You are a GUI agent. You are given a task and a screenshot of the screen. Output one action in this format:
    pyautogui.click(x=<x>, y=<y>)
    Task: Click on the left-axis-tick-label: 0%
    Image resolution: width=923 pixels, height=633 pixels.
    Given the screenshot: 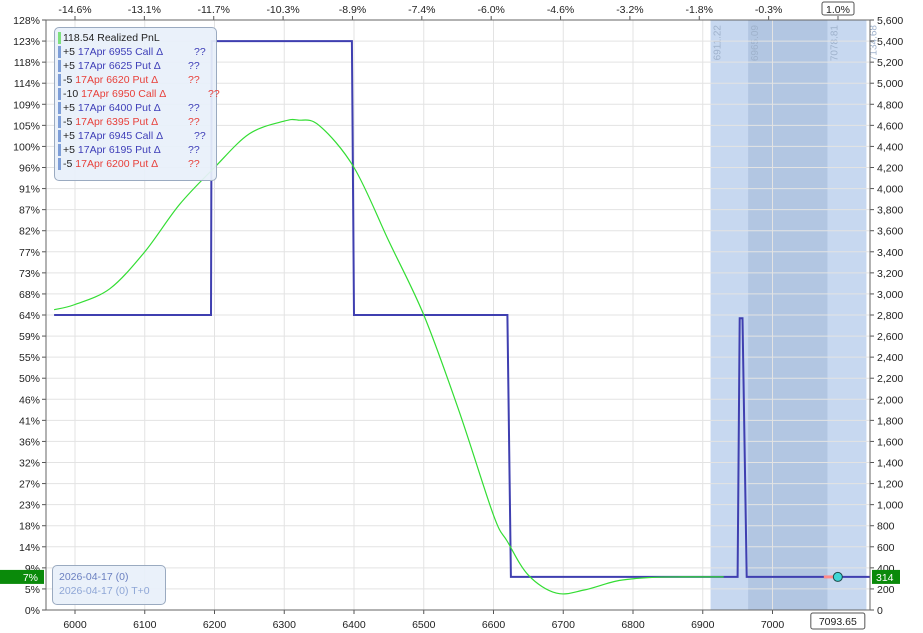 What is the action you would take?
    pyautogui.click(x=32, y=611)
    